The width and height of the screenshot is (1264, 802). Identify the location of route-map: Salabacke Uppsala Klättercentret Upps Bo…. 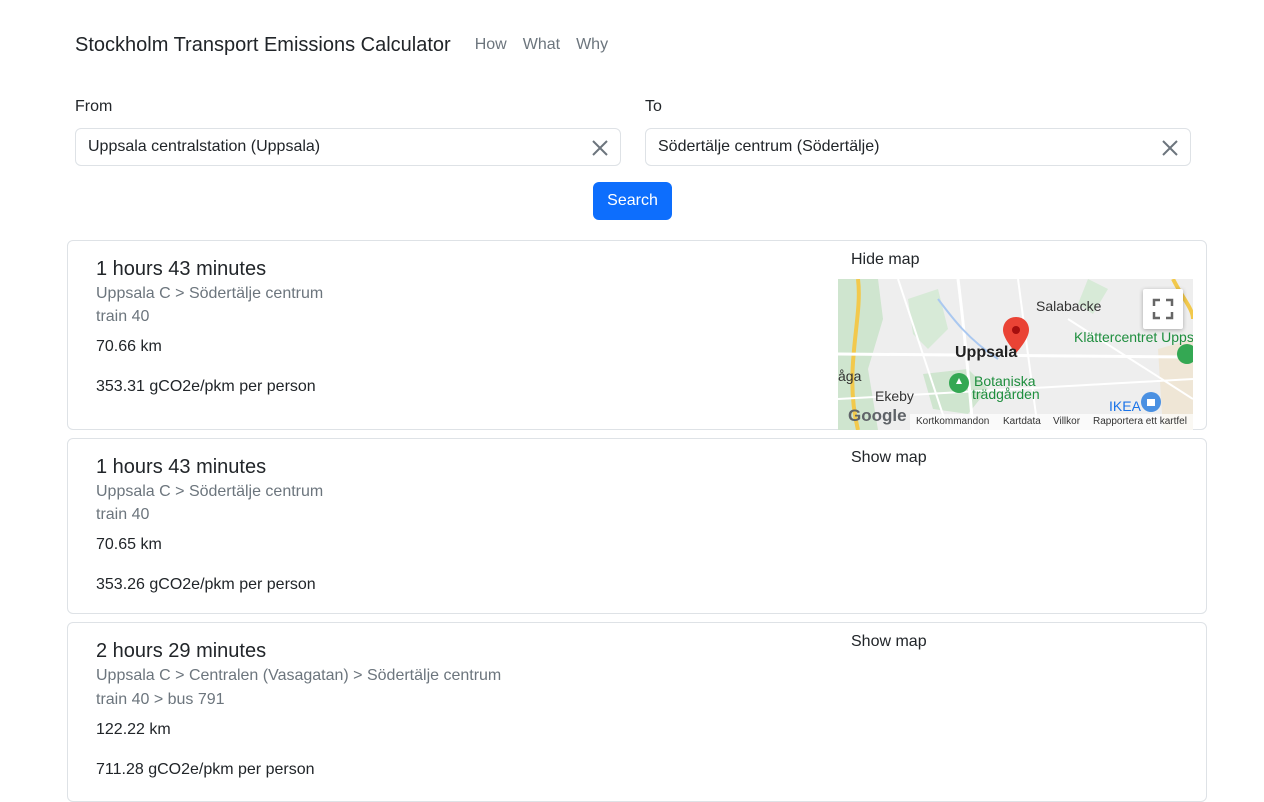
(1015, 354).